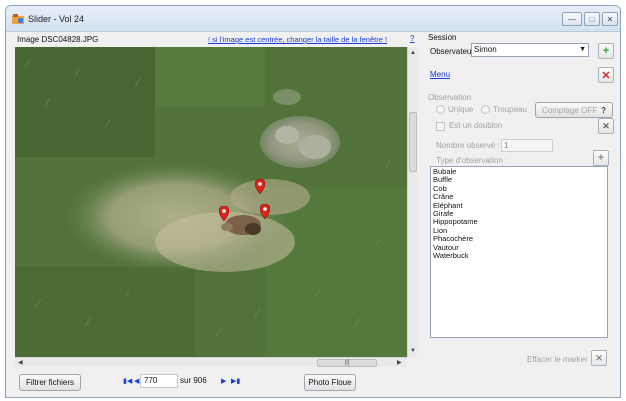 The image size is (626, 401). What do you see at coordinates (557, 359) in the screenshot?
I see `clear-marker-label: Effacer le marker` at bounding box center [557, 359].